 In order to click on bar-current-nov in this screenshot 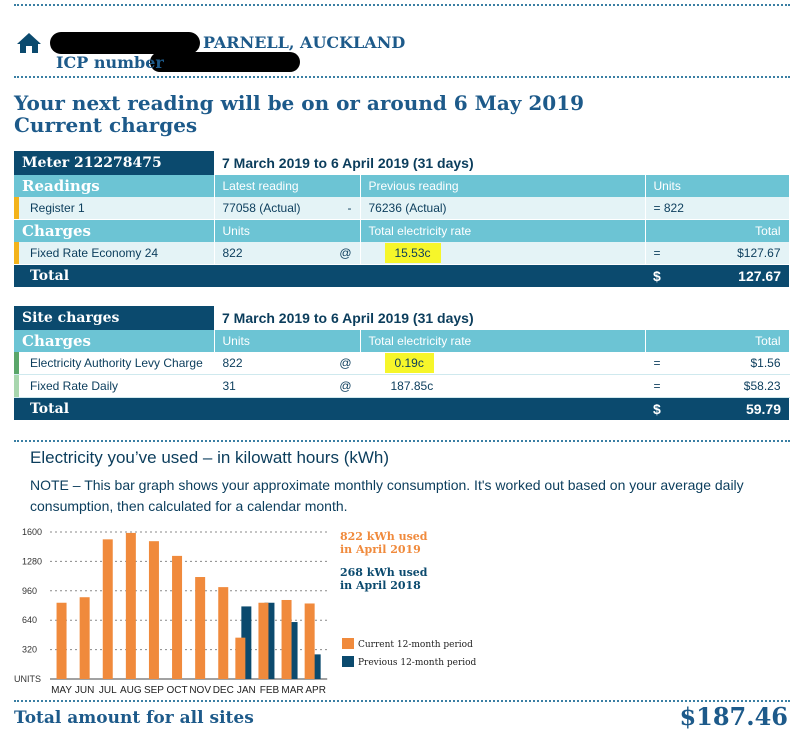, I will do `click(200, 628)`.